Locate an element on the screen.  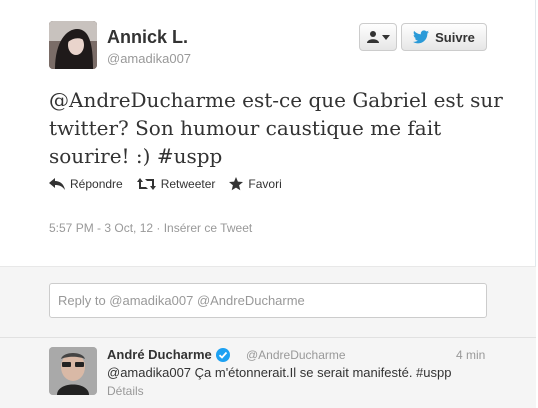
author-name: Annick L. is located at coordinates (147, 37).